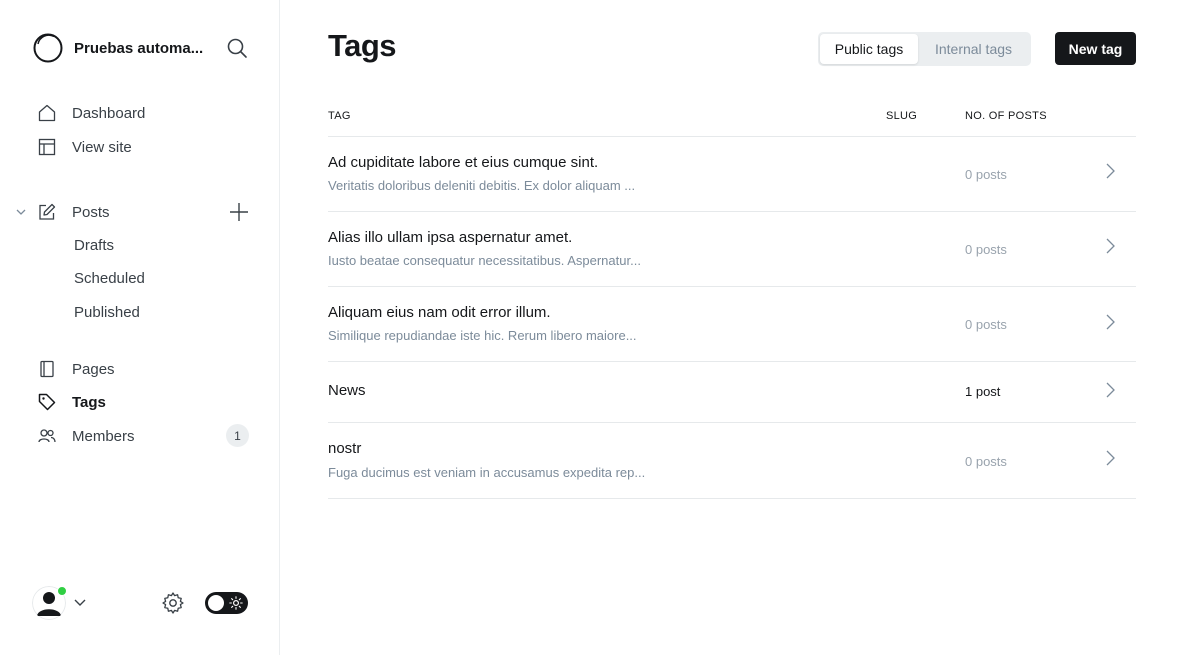 The image size is (1184, 655). I want to click on sidebar-item-tags: Tags, so click(72, 402).